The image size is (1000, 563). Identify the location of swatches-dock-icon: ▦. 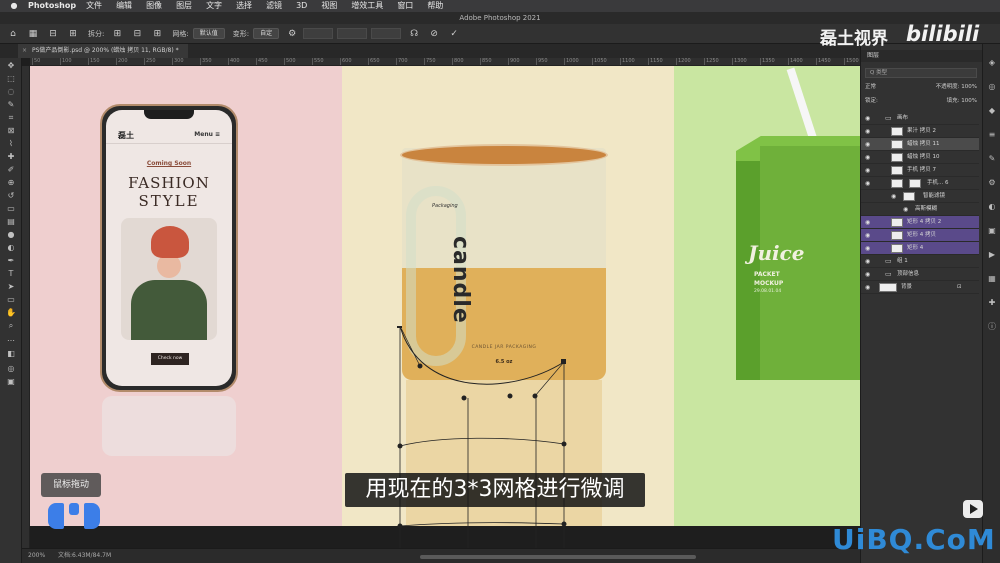
(992, 279).